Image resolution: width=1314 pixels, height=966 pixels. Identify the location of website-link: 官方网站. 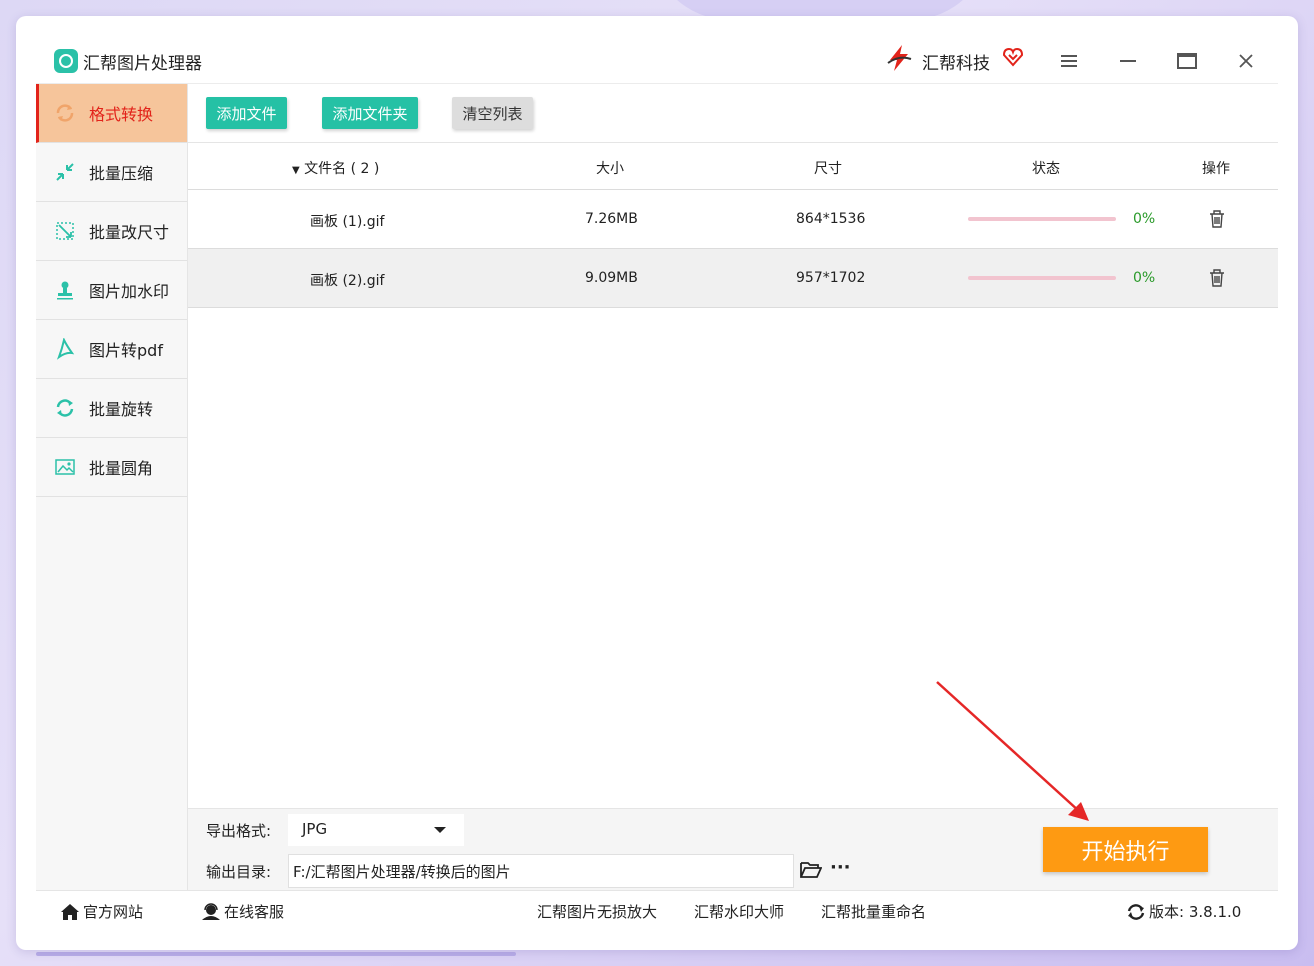
(101, 911).